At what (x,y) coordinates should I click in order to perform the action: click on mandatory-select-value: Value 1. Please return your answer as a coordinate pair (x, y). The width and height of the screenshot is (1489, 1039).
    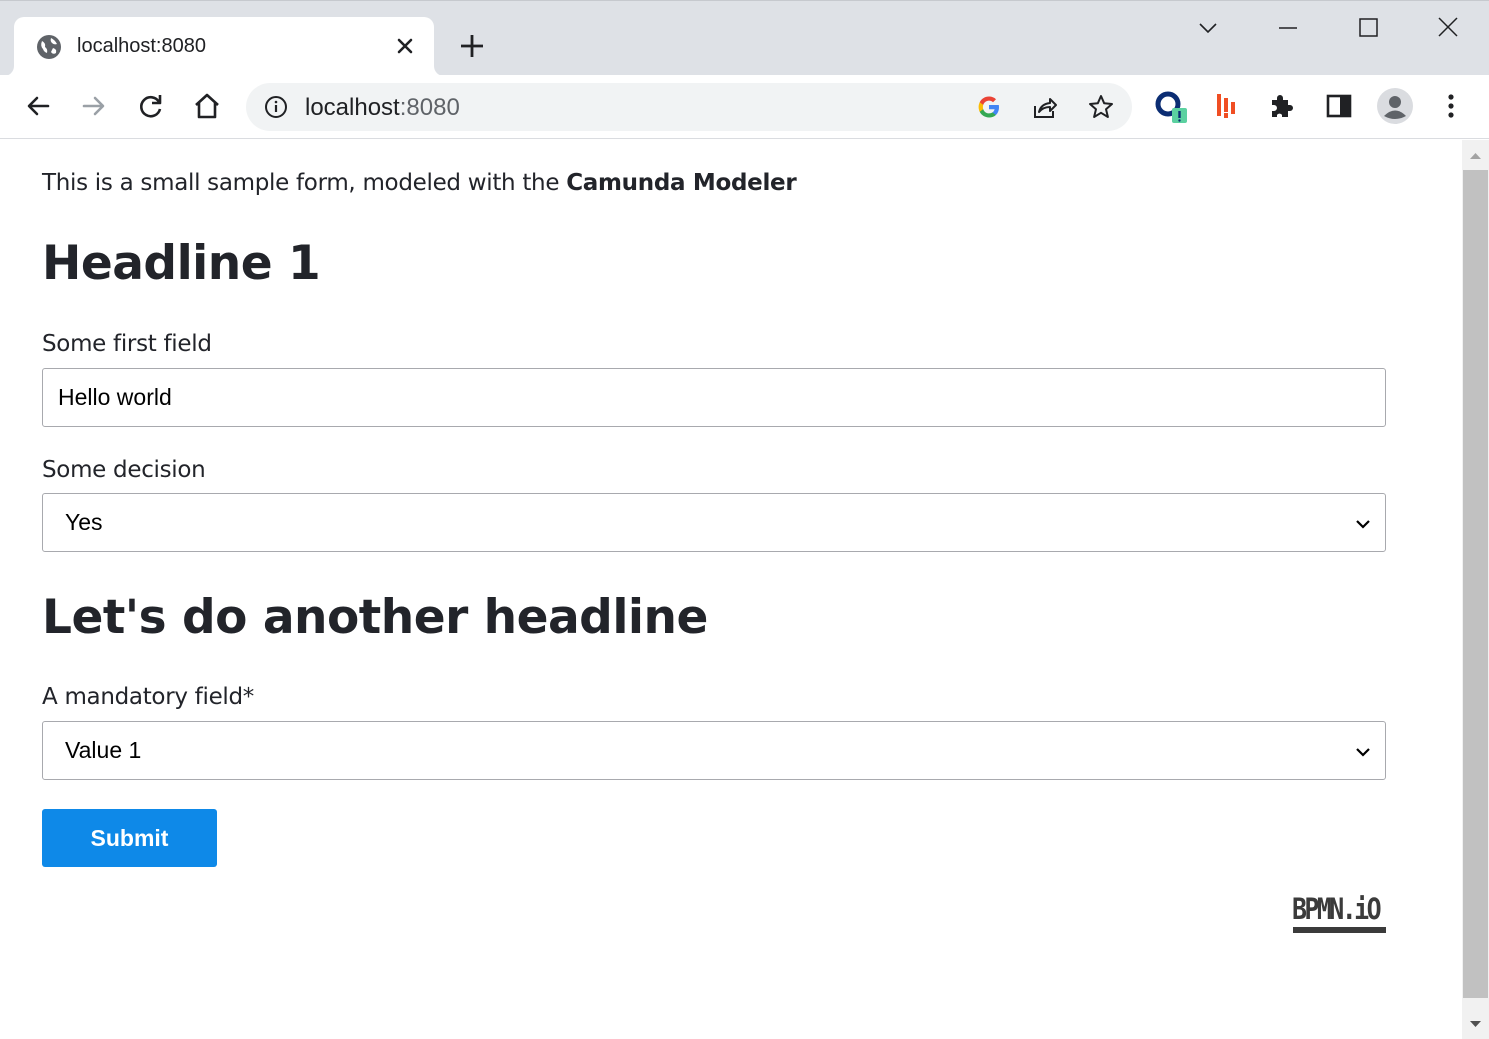
    Looking at the image, I should click on (103, 750).